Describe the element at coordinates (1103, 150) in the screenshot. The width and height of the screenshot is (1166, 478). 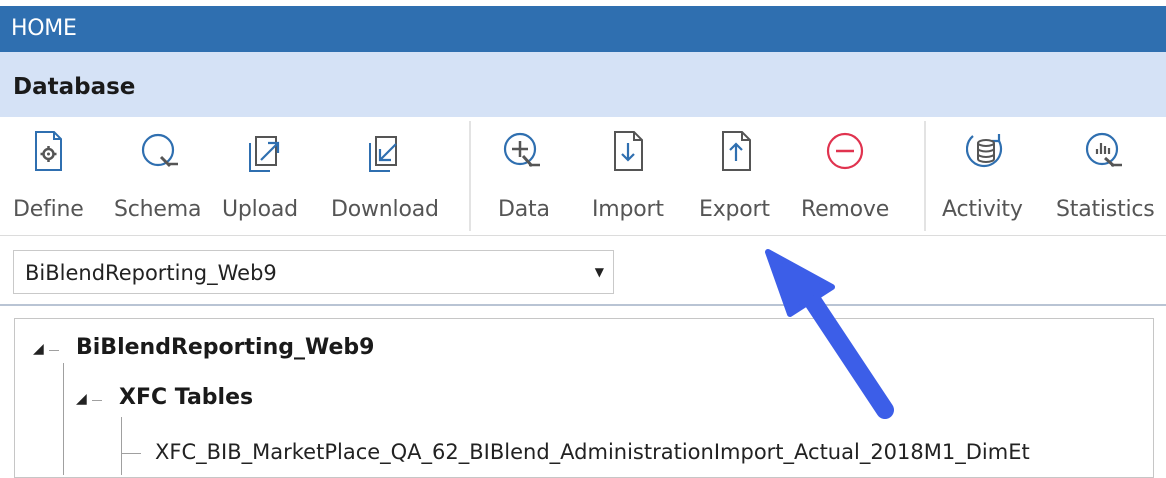
I see `statistics-icon` at that location.